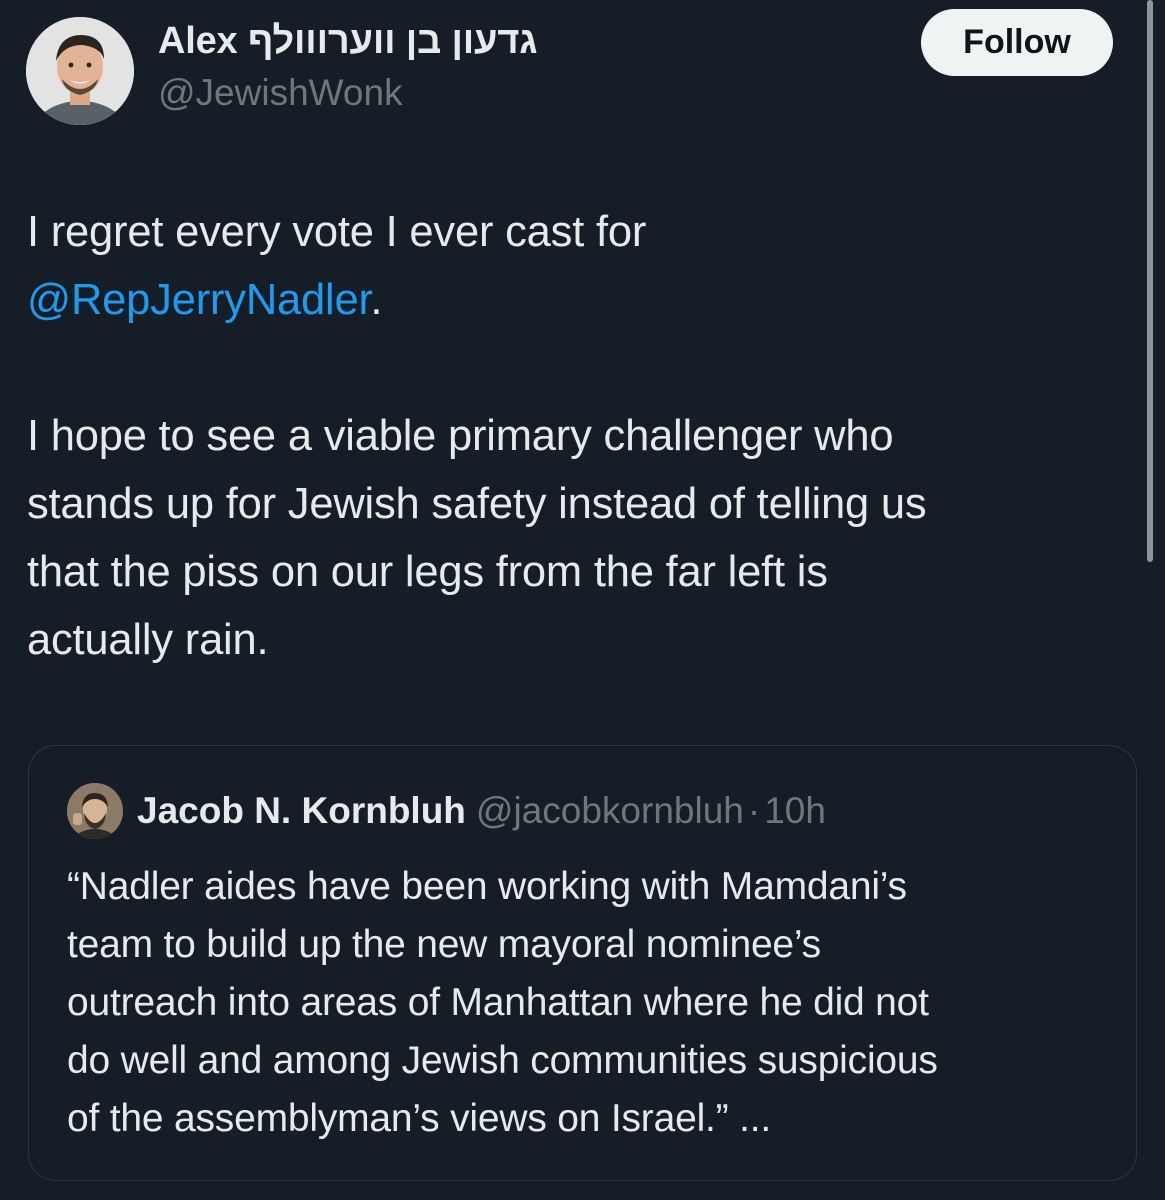 The width and height of the screenshot is (1165, 1200). I want to click on quote-avatar-icon, so click(95, 811).